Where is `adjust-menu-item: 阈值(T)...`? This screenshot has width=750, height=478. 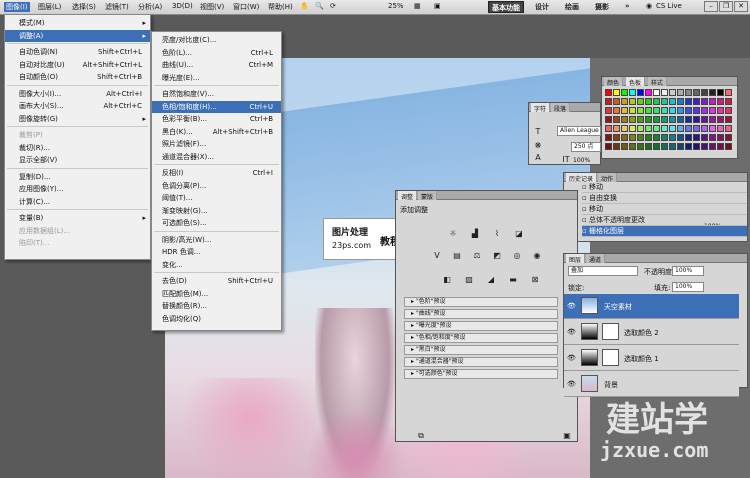 adjust-menu-item: 阈值(T)... is located at coordinates (216, 198).